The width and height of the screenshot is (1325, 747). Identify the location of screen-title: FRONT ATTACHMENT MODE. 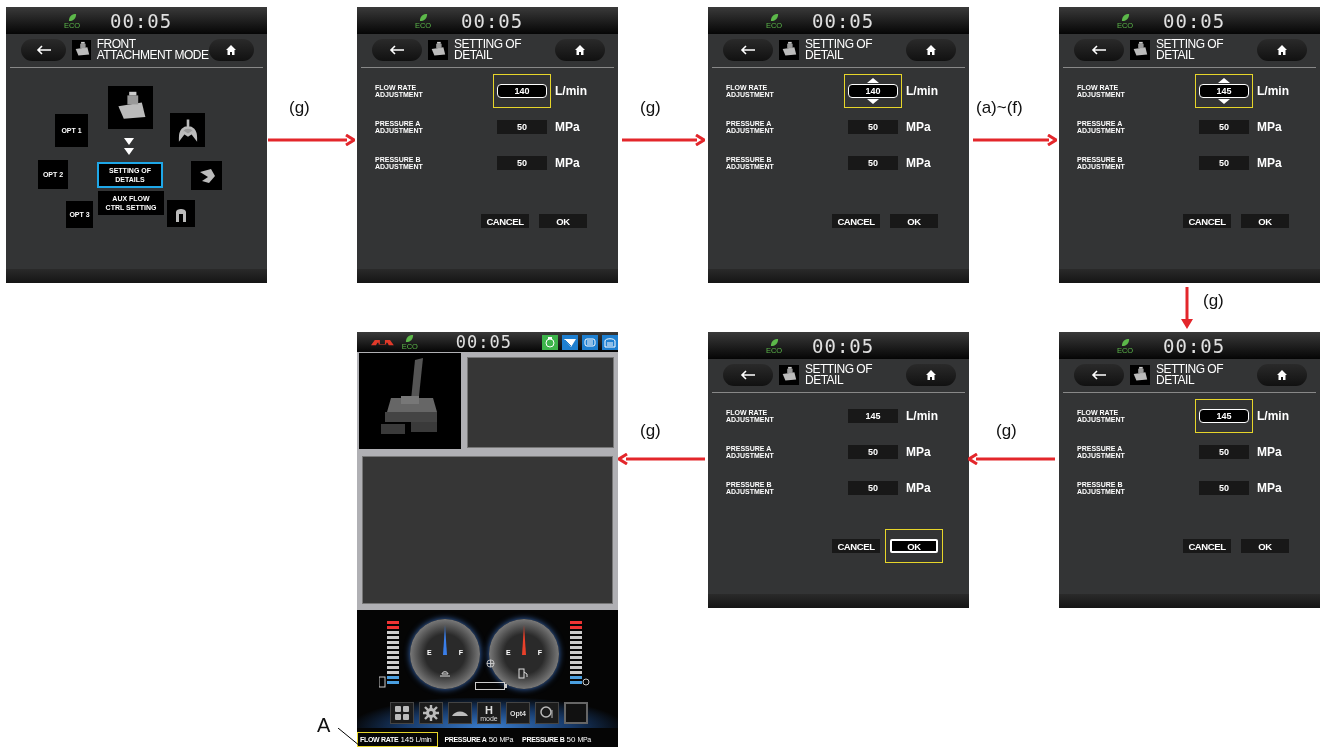
(152, 50).